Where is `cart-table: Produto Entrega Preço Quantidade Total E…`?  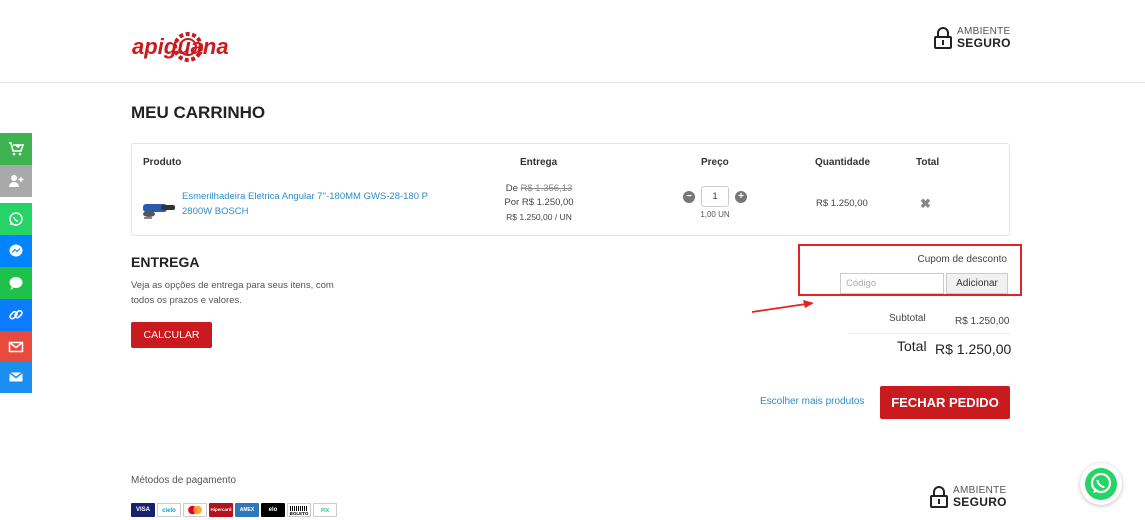
cart-table: Produto Entrega Preço Quantidade Total E… is located at coordinates (570, 189).